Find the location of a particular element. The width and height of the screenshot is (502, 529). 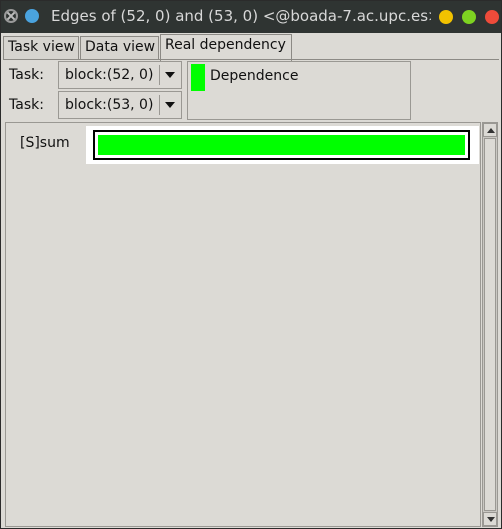

arrow-down-icon is located at coordinates (491, 519).